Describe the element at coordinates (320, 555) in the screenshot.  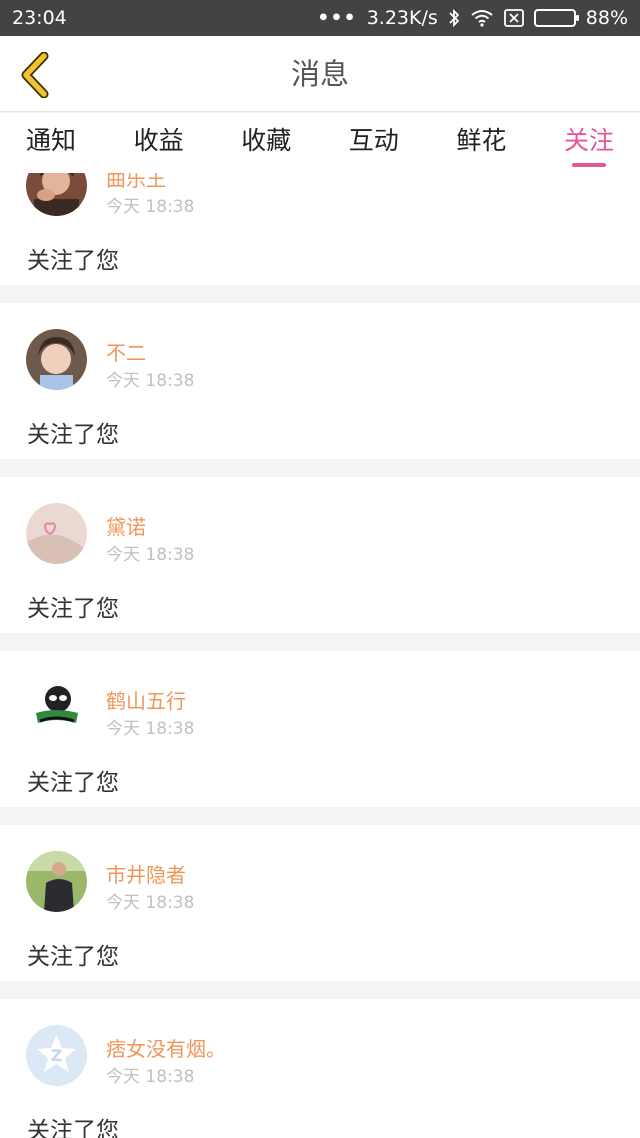
I see `list-item: 黛诺 今天 18:38 关注了您` at that location.